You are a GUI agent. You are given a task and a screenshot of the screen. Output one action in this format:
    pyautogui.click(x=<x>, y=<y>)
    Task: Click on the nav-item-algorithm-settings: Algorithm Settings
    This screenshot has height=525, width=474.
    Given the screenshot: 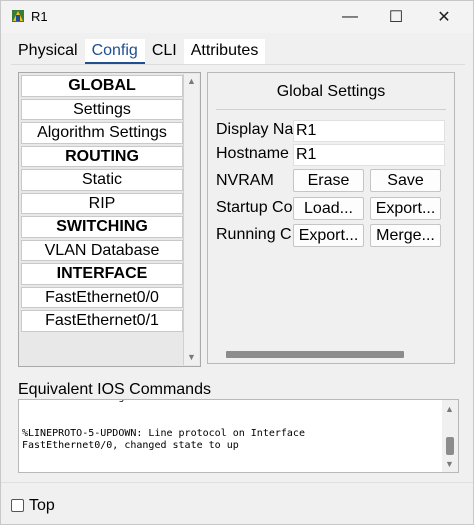 What is the action you would take?
    pyautogui.click(x=102, y=133)
    